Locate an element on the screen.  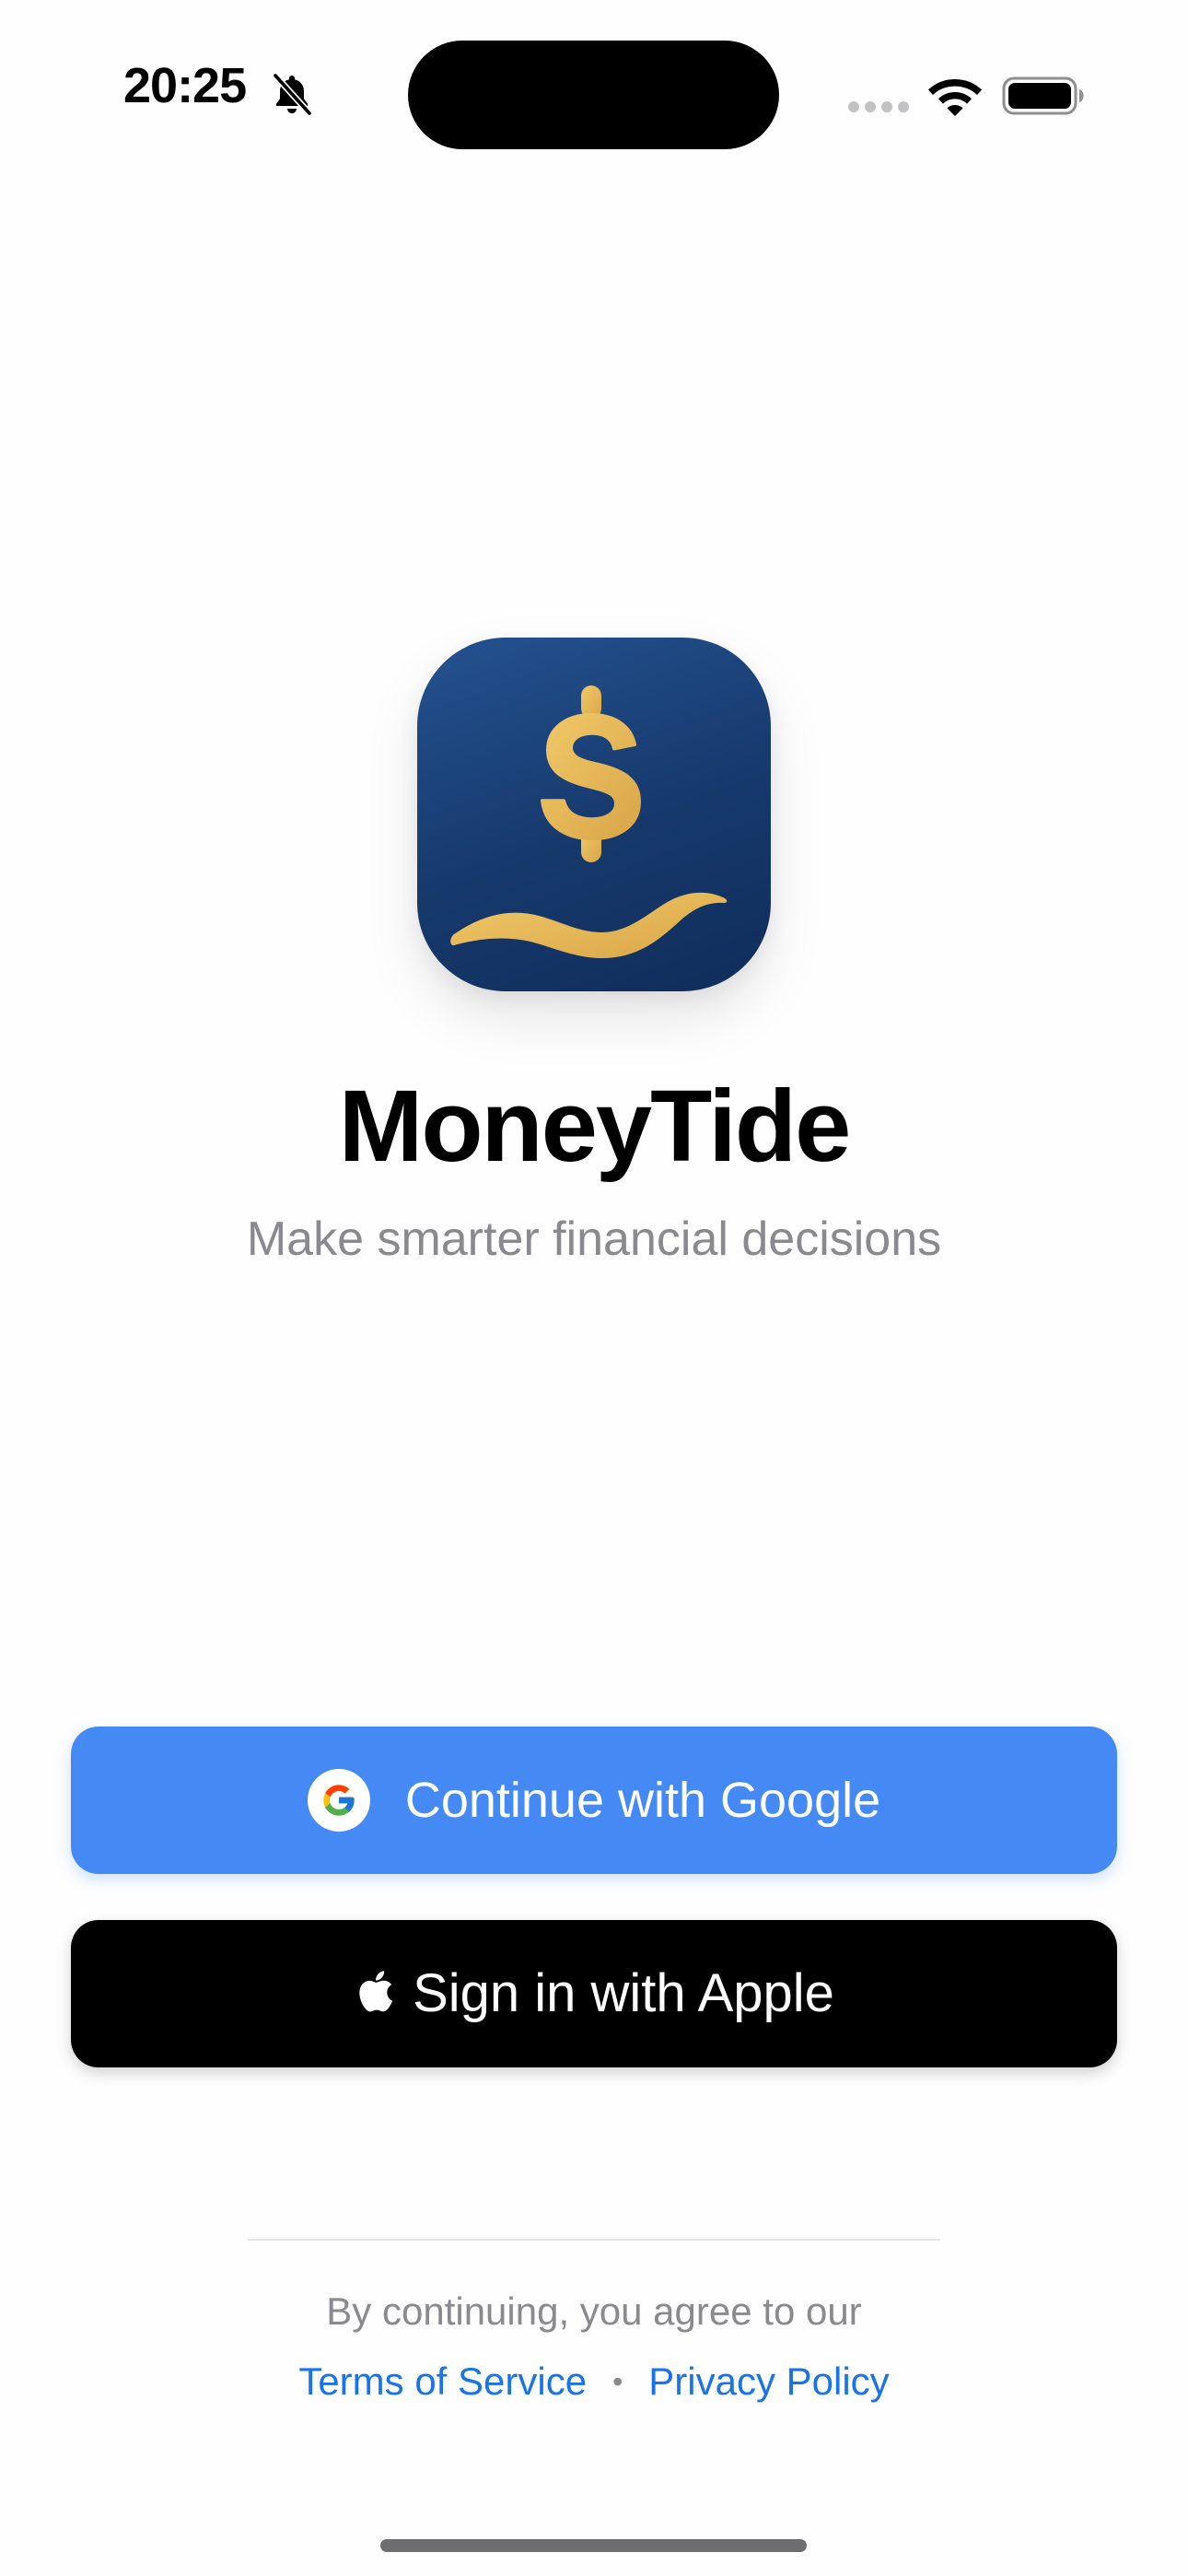
divider is located at coordinates (594, 2240).